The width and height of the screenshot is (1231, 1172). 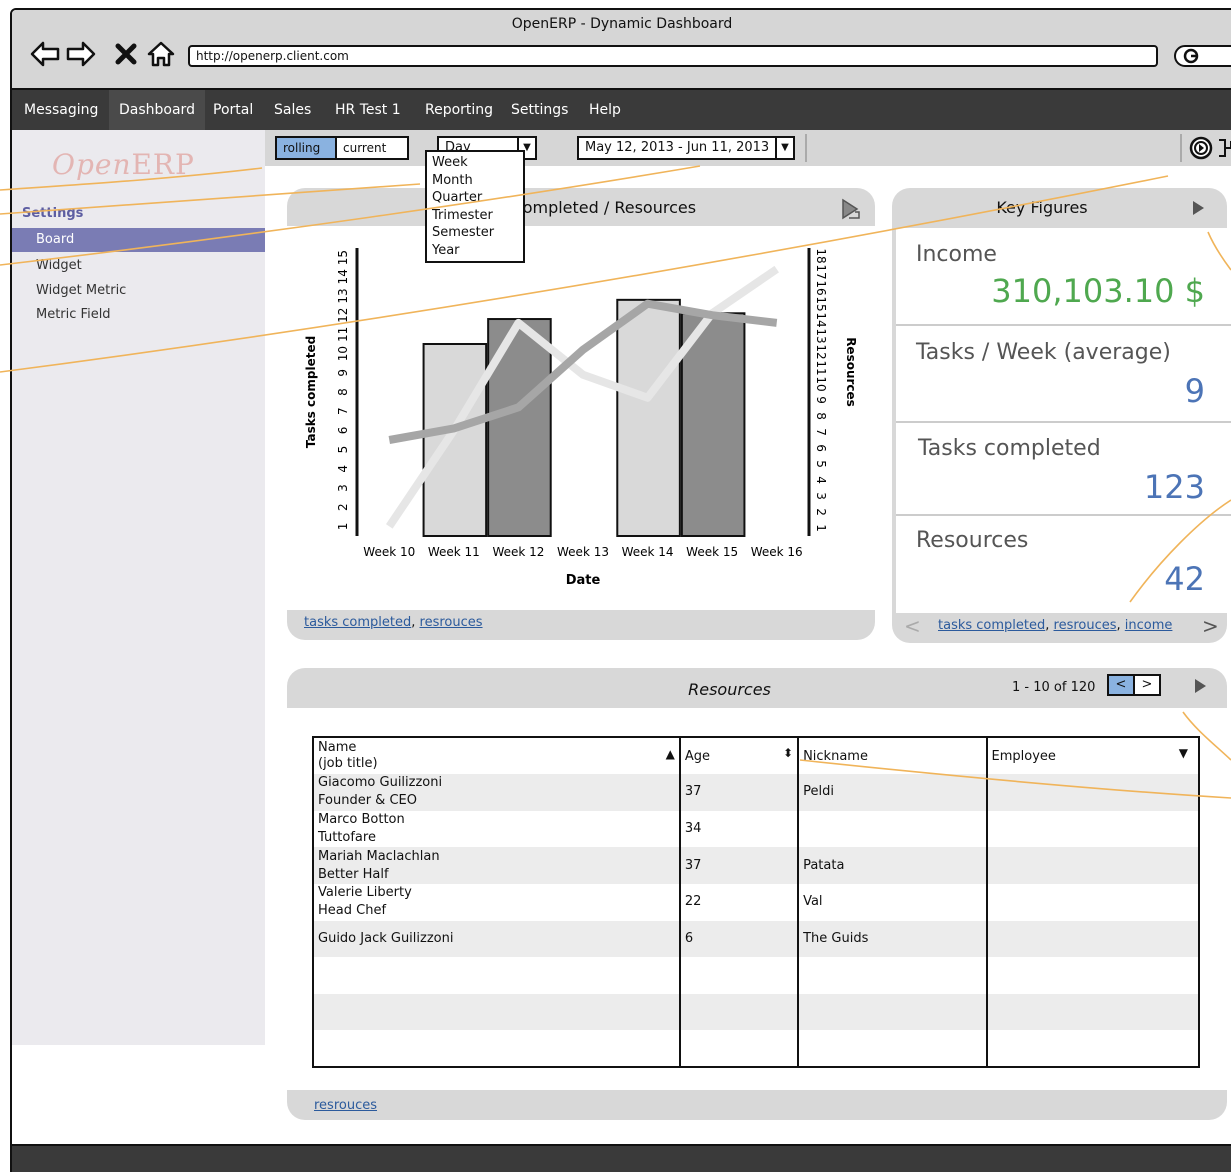 I want to click on menu-reporting: Reporting, so click(x=459, y=110).